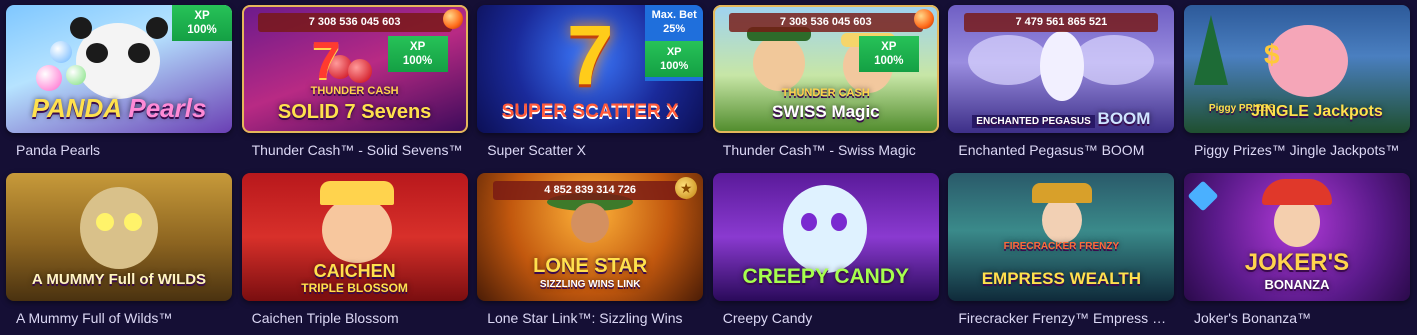 The height and width of the screenshot is (335, 1417). Describe the element at coordinates (353, 318) in the screenshot. I see `game-title: Caichen Triple Blossom` at that location.